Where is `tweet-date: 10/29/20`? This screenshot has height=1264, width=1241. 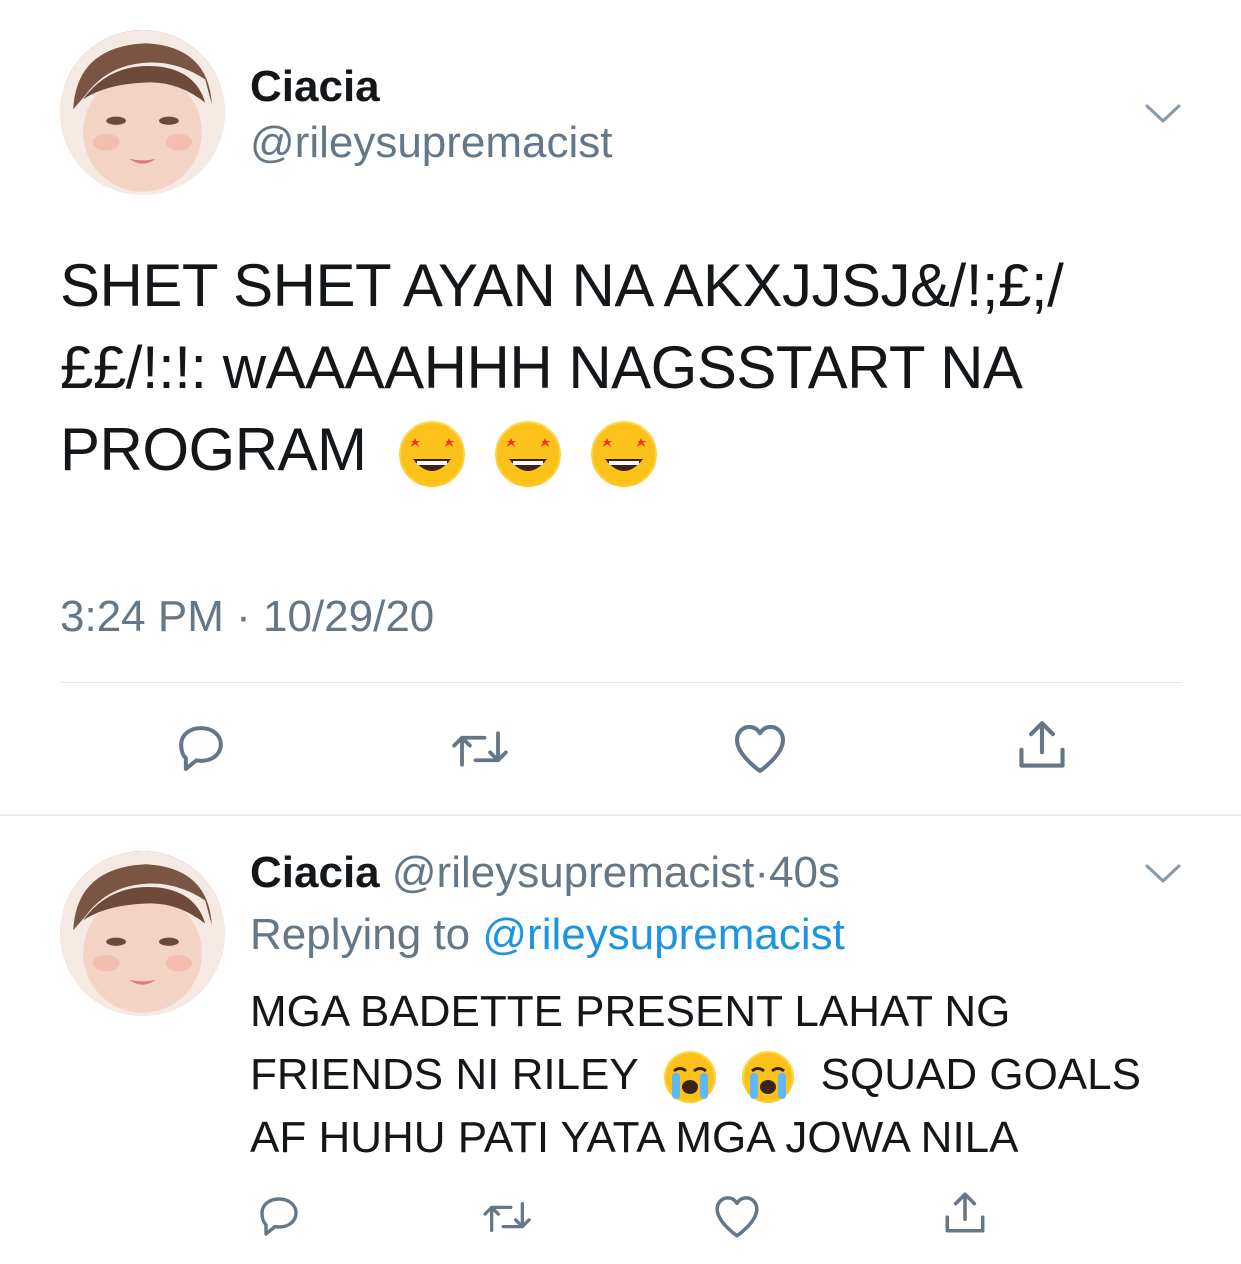 tweet-date: 10/29/20 is located at coordinates (349, 616).